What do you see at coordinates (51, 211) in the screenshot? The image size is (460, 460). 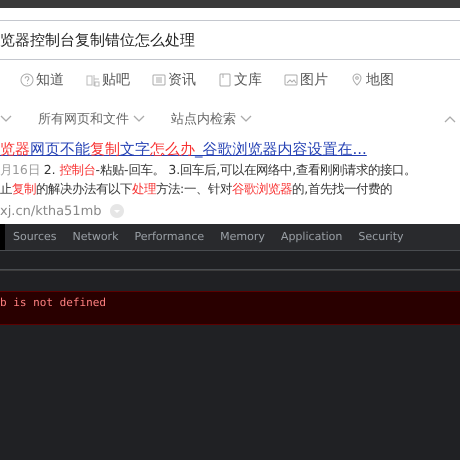 I see `result-url: xj.cn/ktha51mb` at bounding box center [51, 211].